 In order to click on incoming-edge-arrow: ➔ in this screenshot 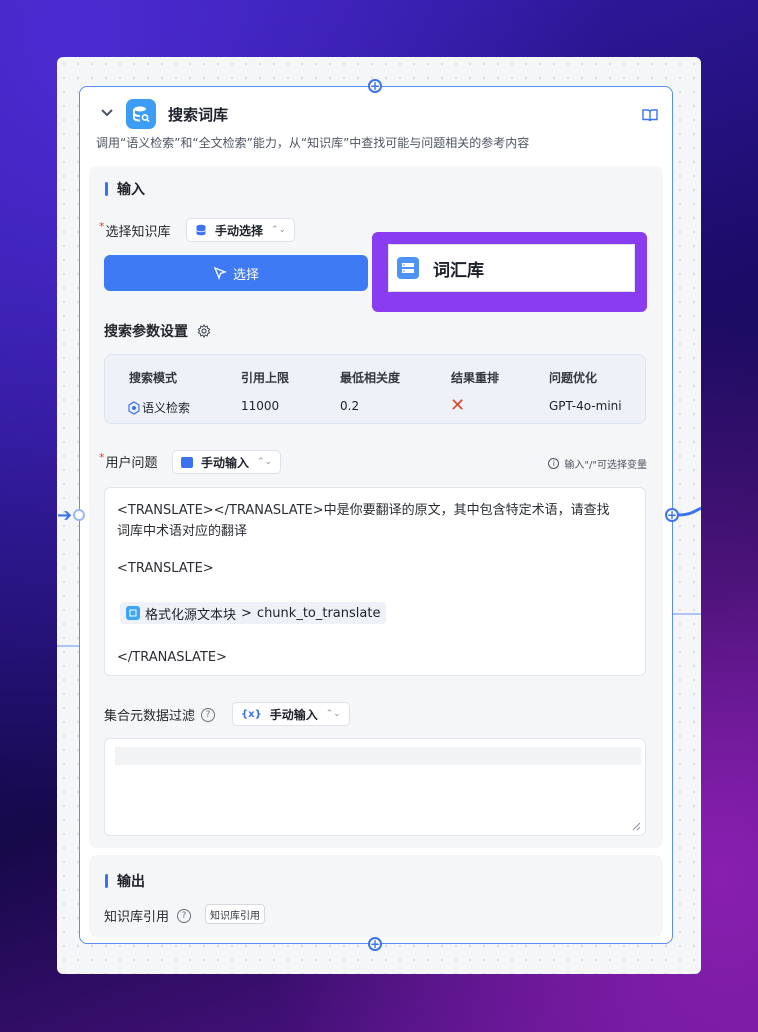, I will do `click(65, 515)`.